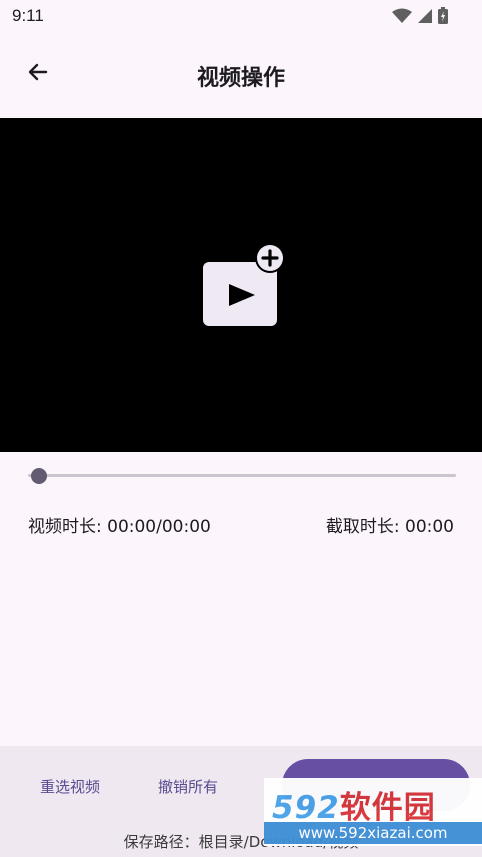 Image resolution: width=482 pixels, height=857 pixels. I want to click on signal-icon, so click(425, 18).